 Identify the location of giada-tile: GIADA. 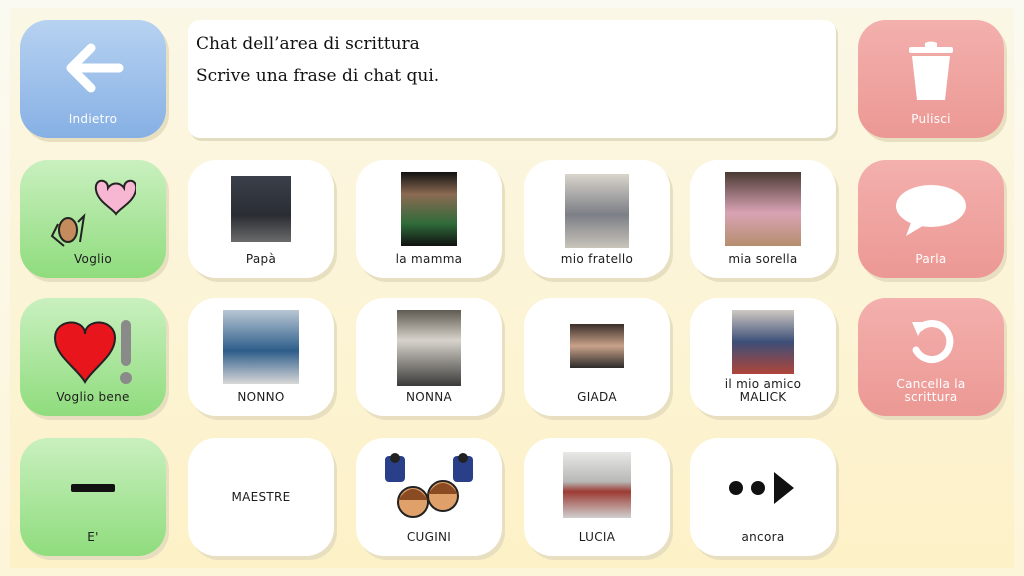
(597, 357).